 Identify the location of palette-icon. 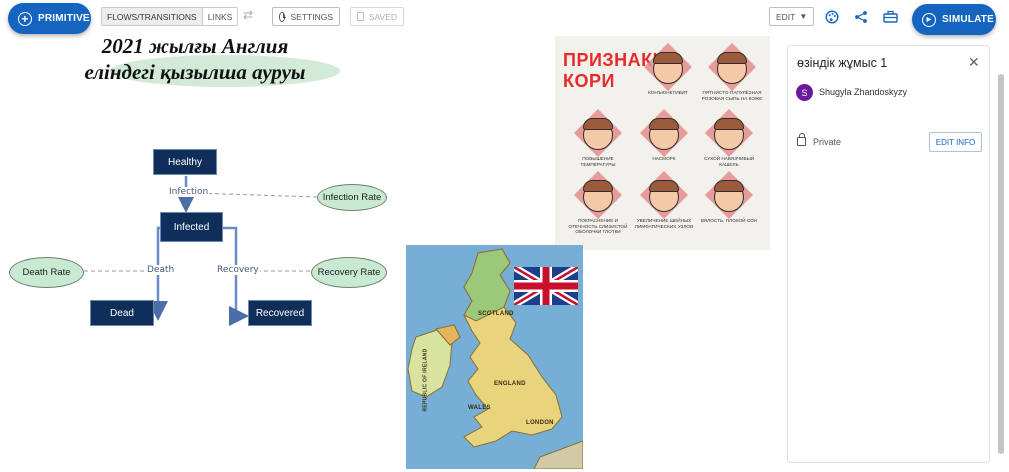
(832, 17).